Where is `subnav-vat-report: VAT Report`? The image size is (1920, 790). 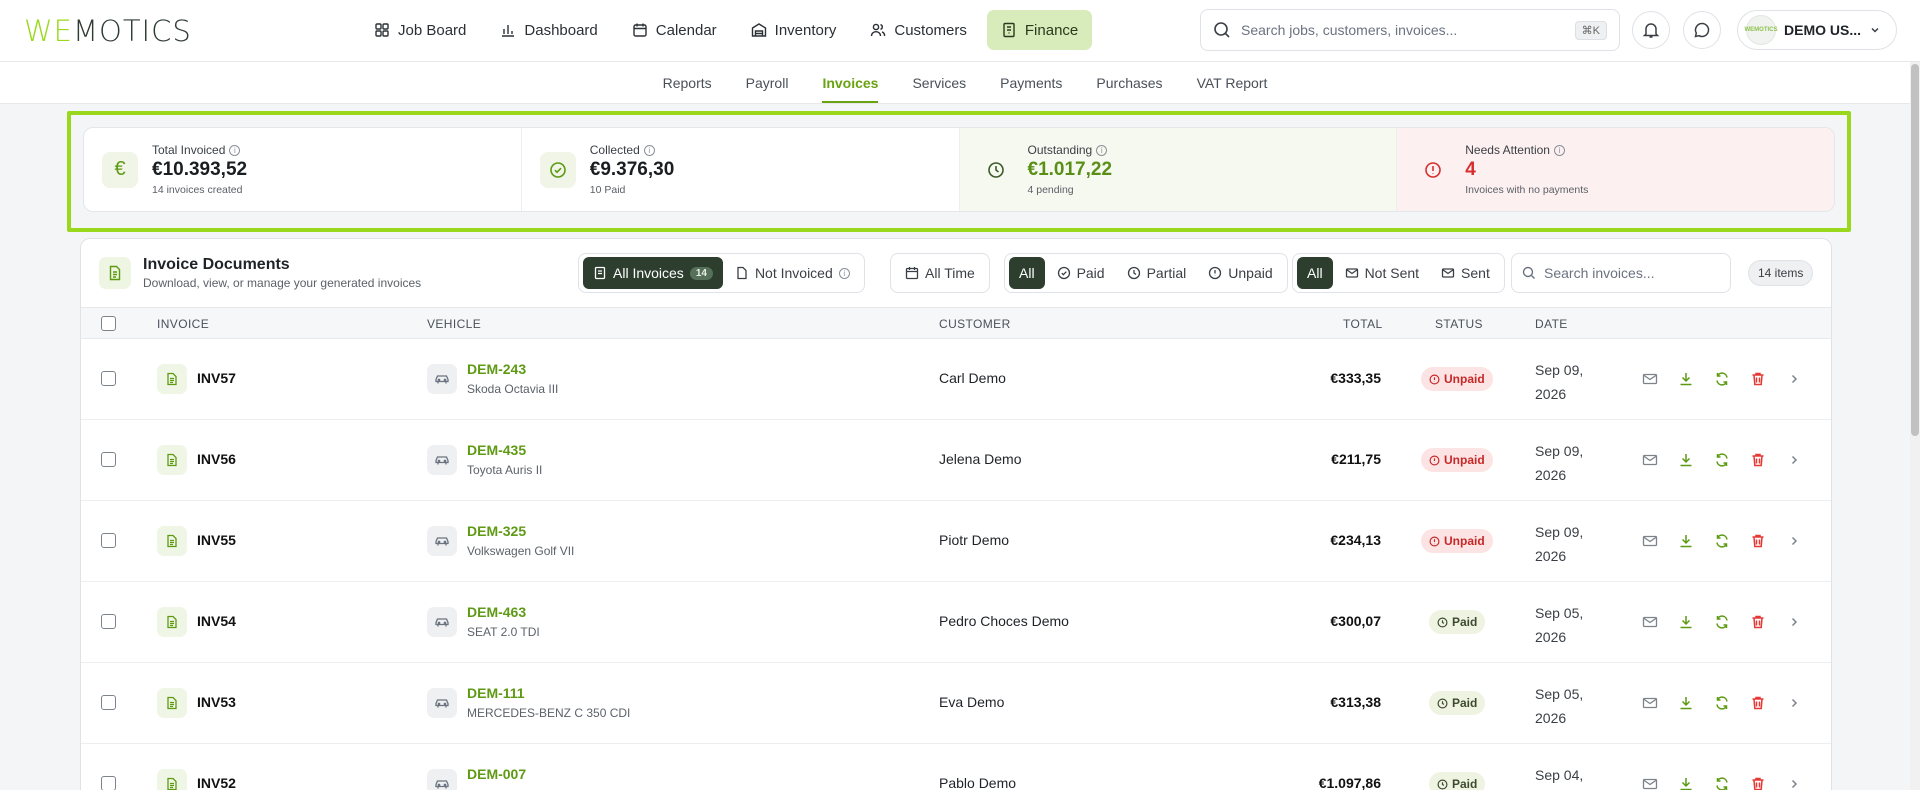
subnav-vat-report: VAT Report is located at coordinates (1232, 82).